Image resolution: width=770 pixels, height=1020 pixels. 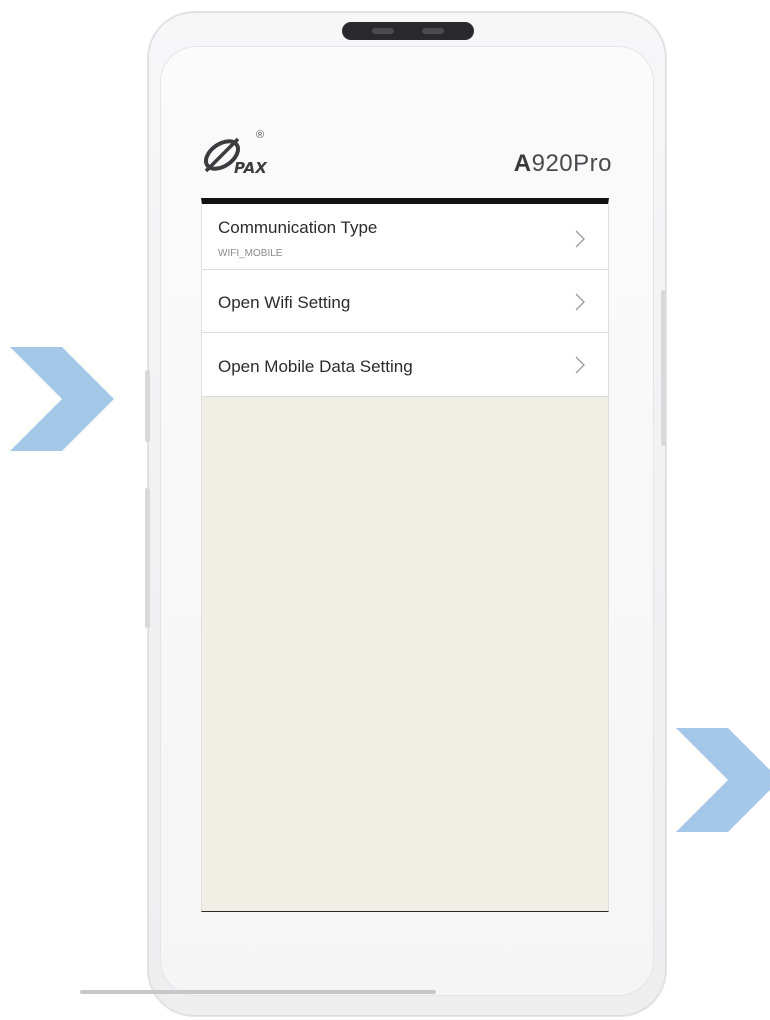 I want to click on side-button-right, so click(x=663, y=368).